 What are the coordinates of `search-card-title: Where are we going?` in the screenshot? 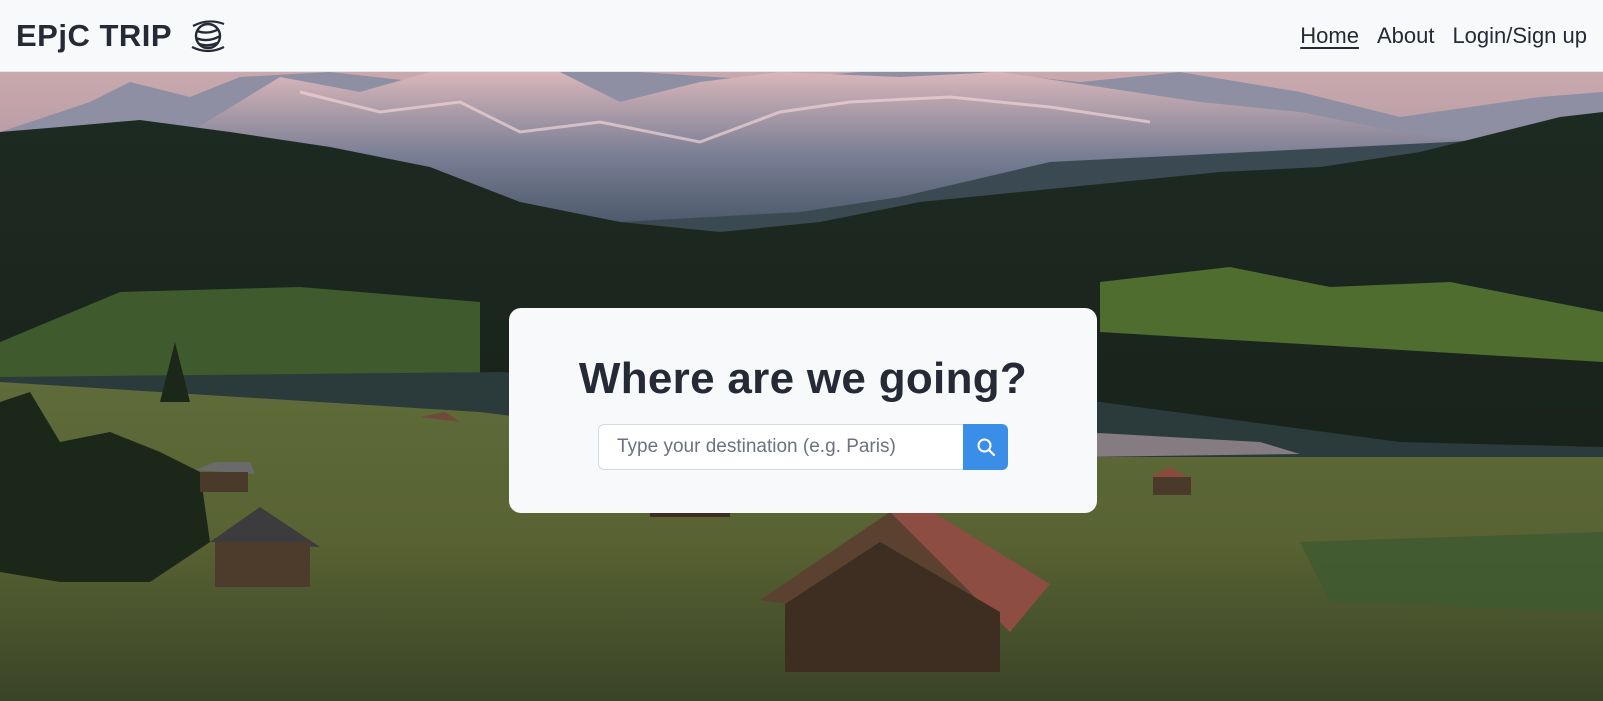 It's located at (803, 378).